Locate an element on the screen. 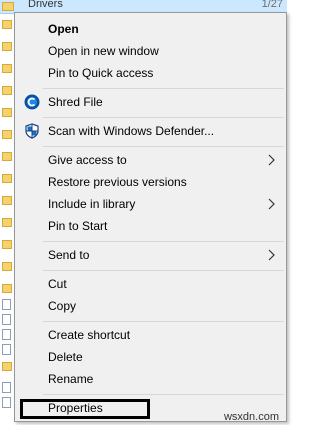 The width and height of the screenshot is (320, 425). menu-item-label: Pin to Start is located at coordinates (78, 226).